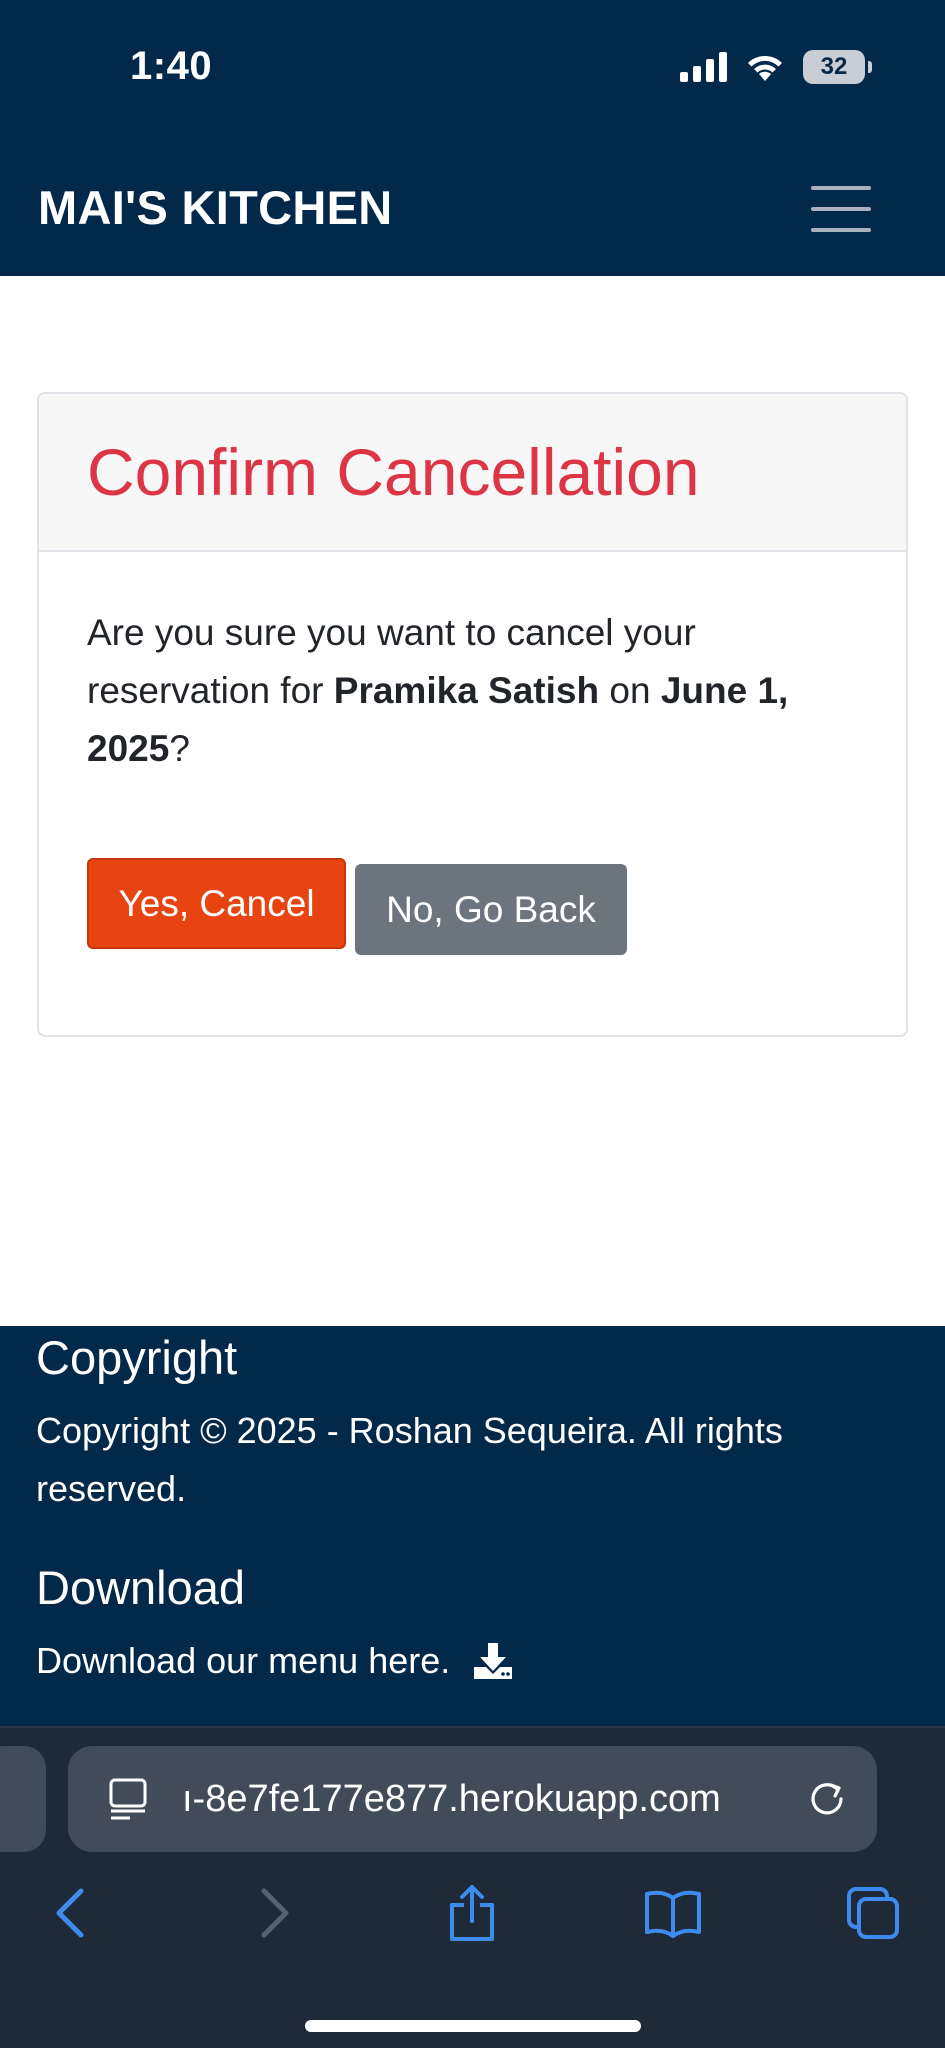 Image resolution: width=945 pixels, height=2048 pixels. I want to click on confirm-cancel-button: Yes, Cancel, so click(216, 903).